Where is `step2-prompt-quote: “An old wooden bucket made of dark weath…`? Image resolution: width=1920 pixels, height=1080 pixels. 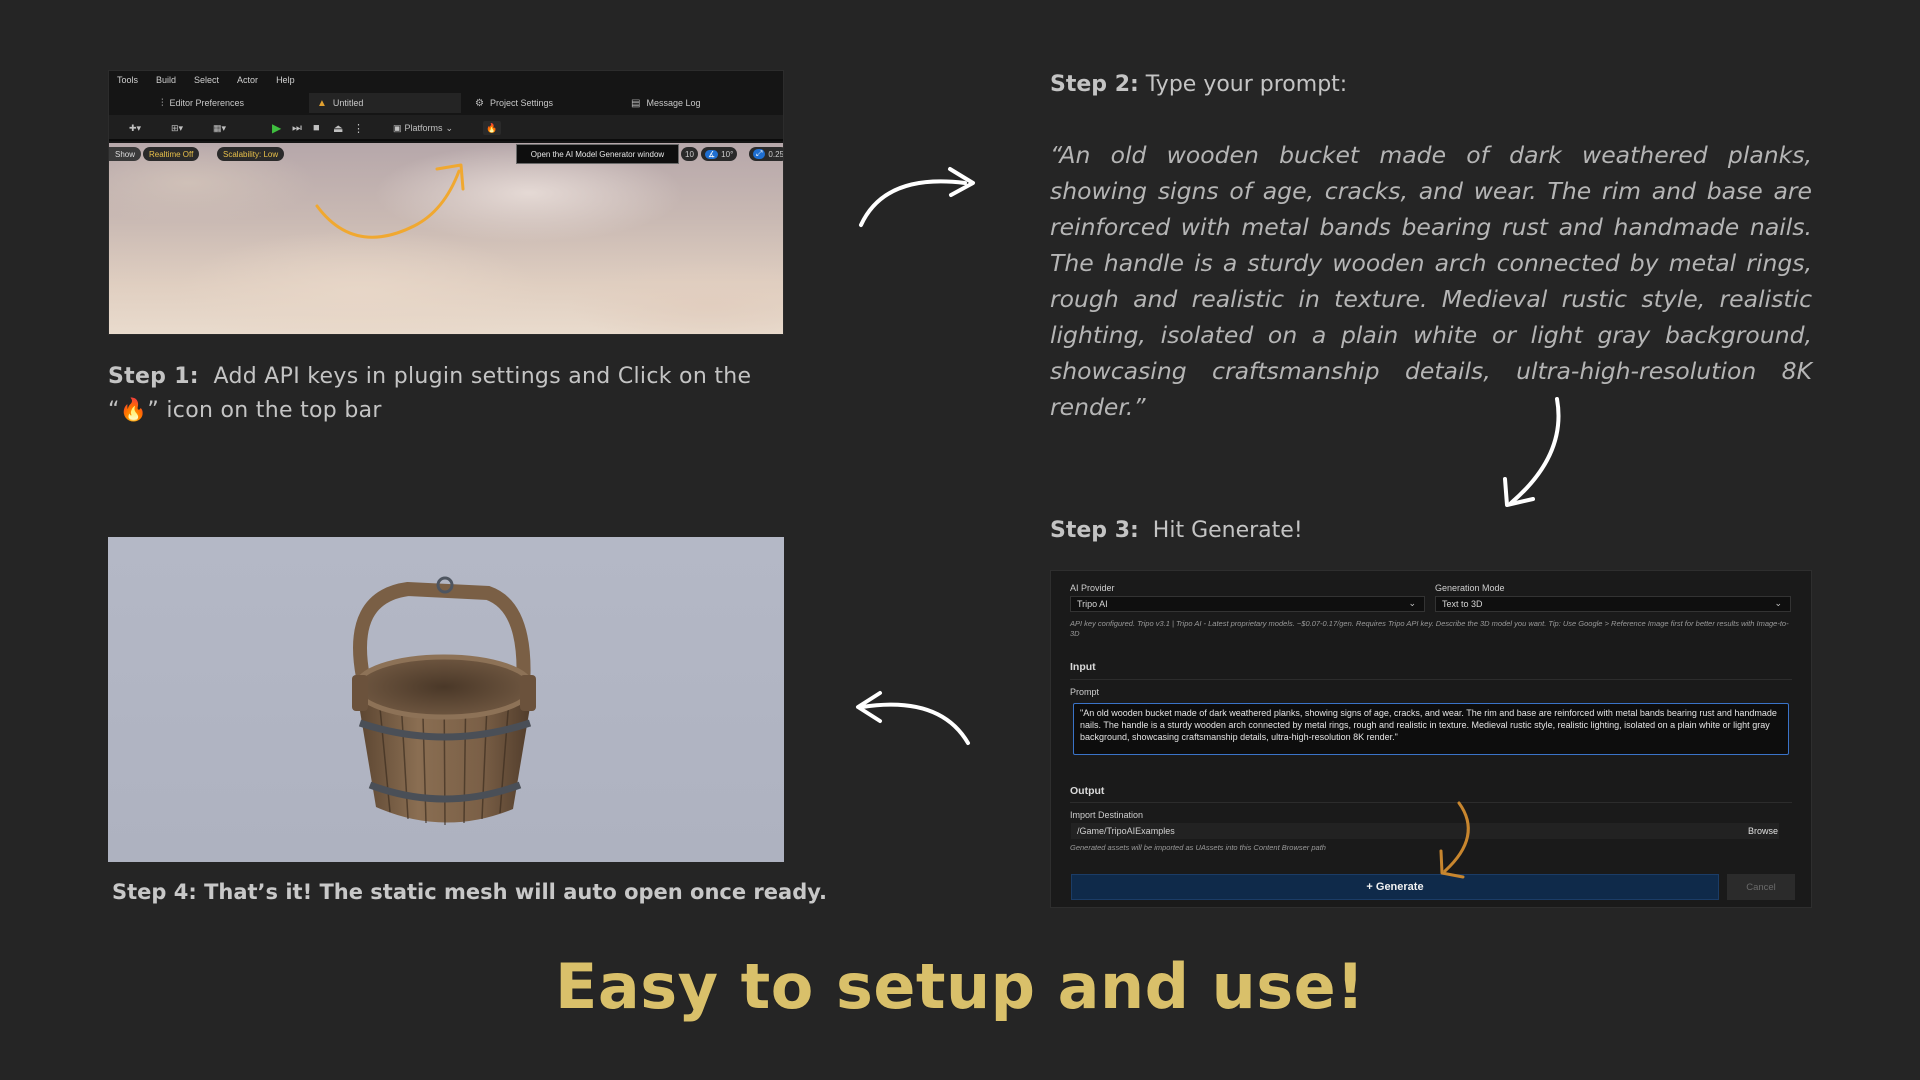
step2-prompt-quote: “An old wooden bucket made of dark weath… is located at coordinates (1431, 281).